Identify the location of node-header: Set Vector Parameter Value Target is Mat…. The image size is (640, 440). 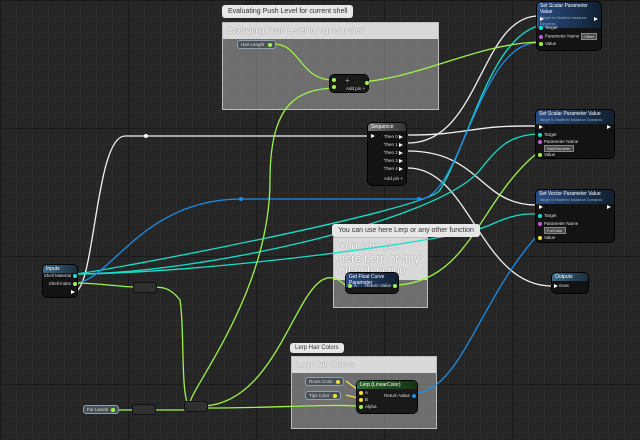
(575, 197).